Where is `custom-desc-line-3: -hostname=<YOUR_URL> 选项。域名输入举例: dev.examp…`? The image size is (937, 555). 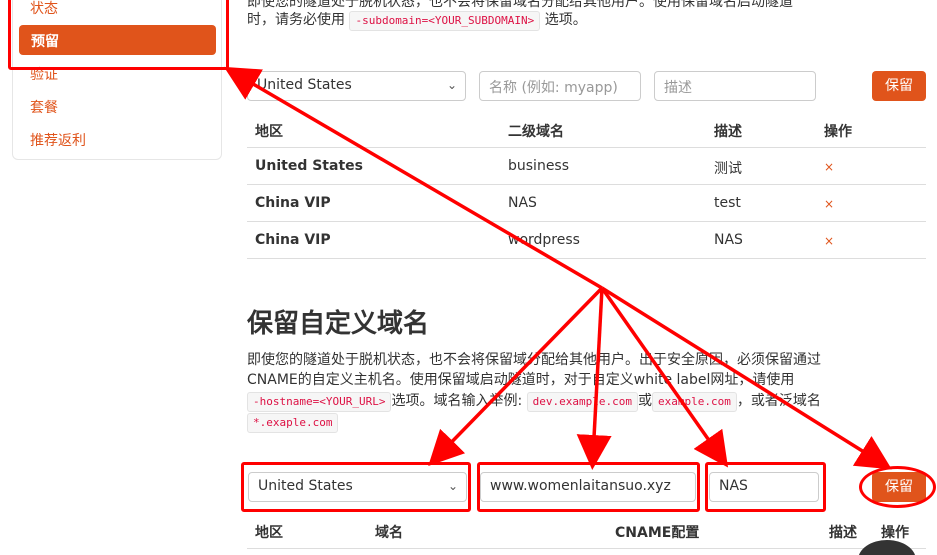
custom-desc-line-3: -hostname=<YOUR_URL> 选项。域名输入举例: dev.examp… is located at coordinates (534, 401).